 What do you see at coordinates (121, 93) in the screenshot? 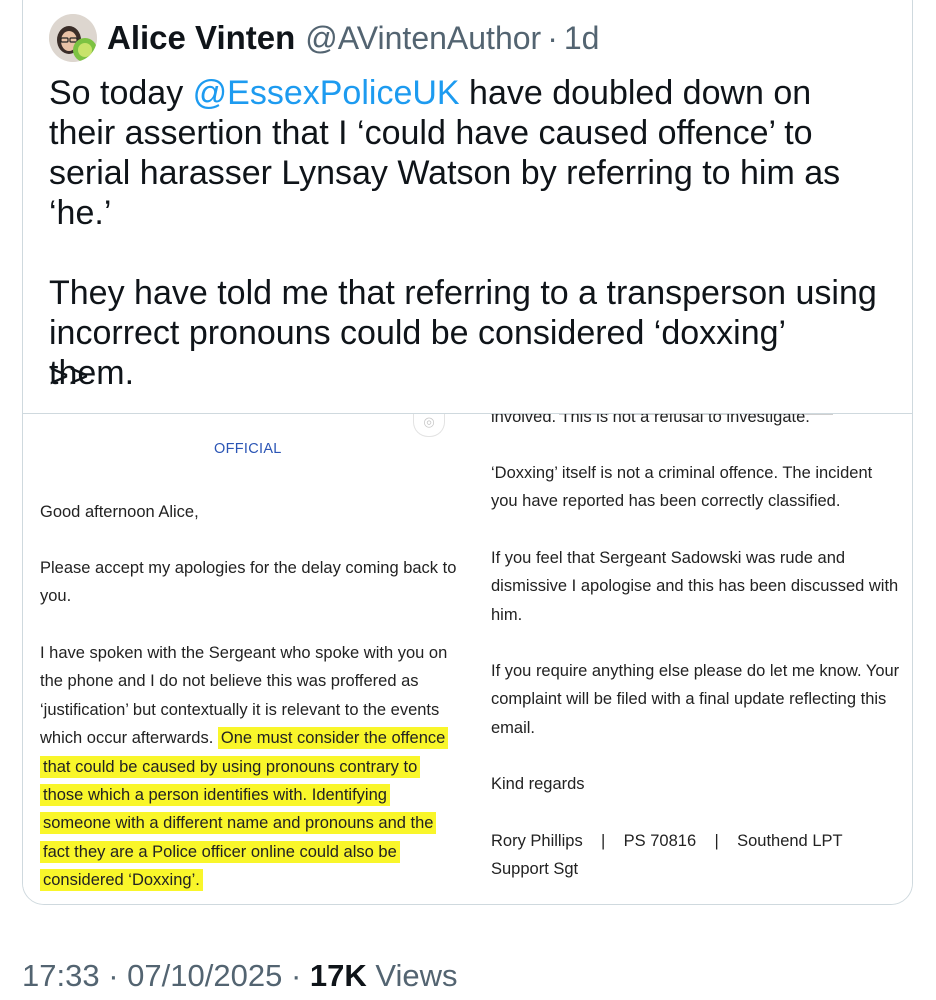
I see `tweet-text-start: So today` at bounding box center [121, 93].